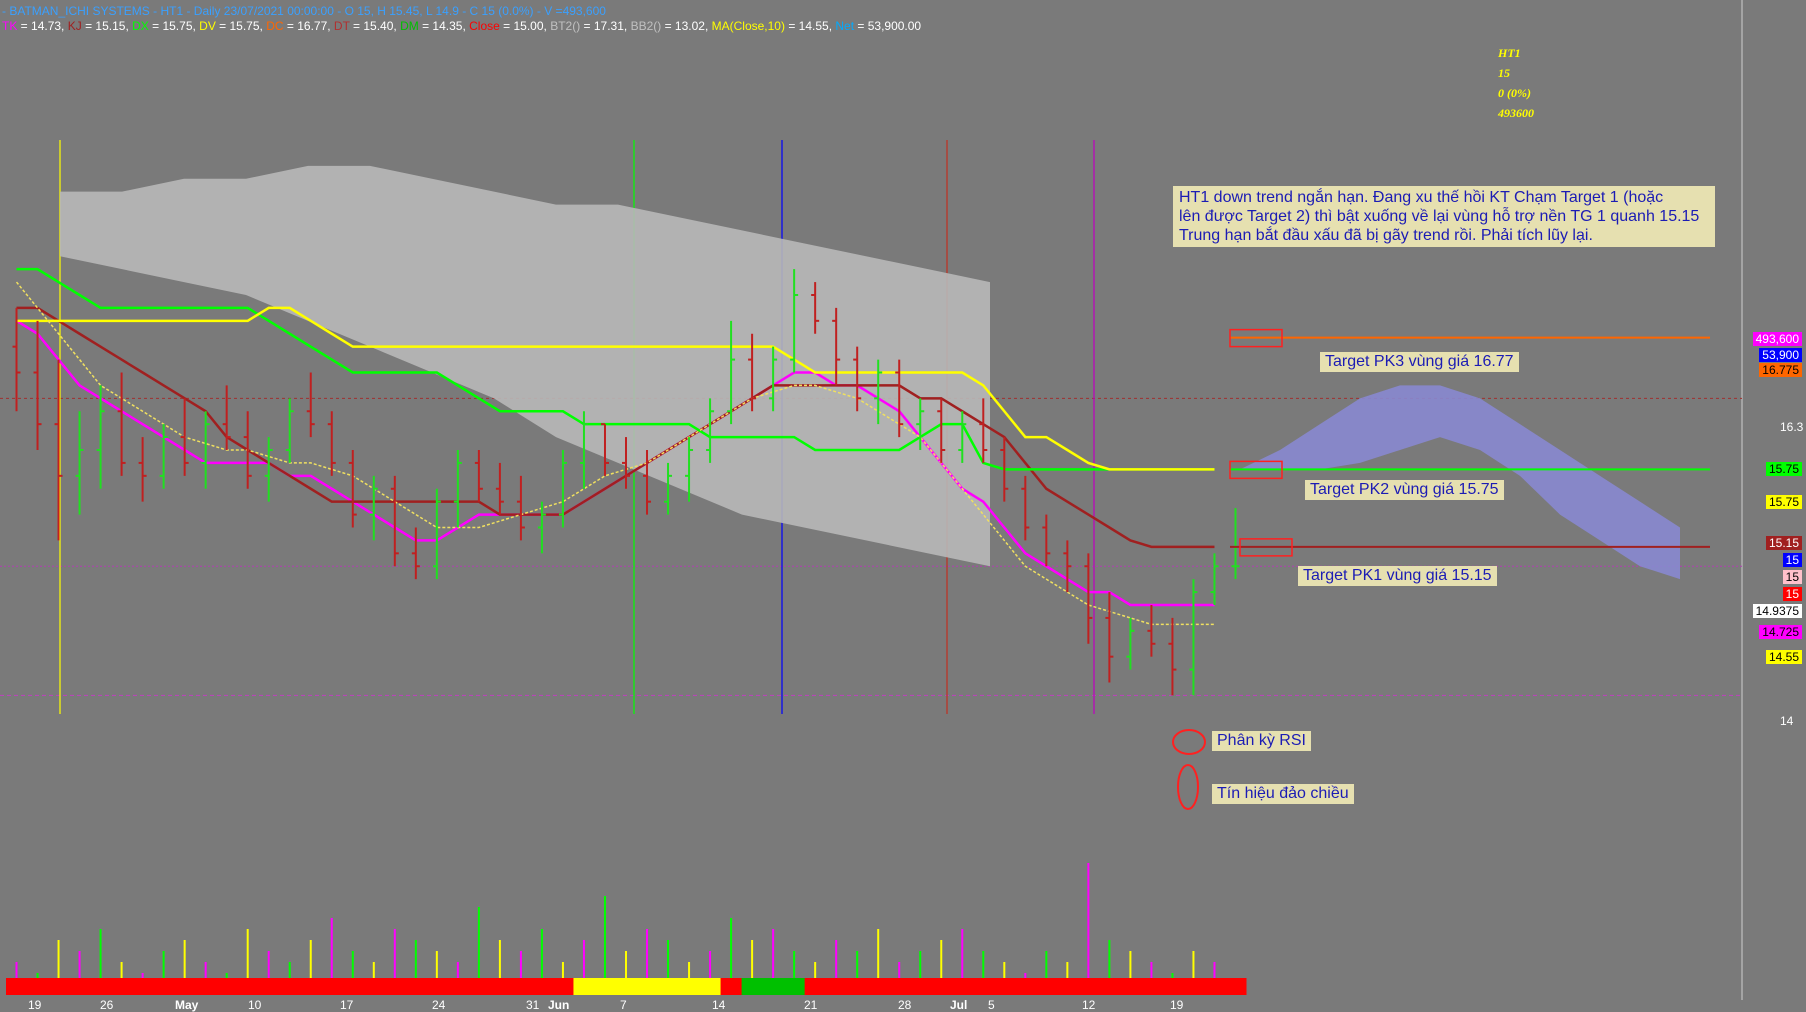 The height and width of the screenshot is (1012, 1806). I want to click on x-tick-label: 7, so click(623, 1005).